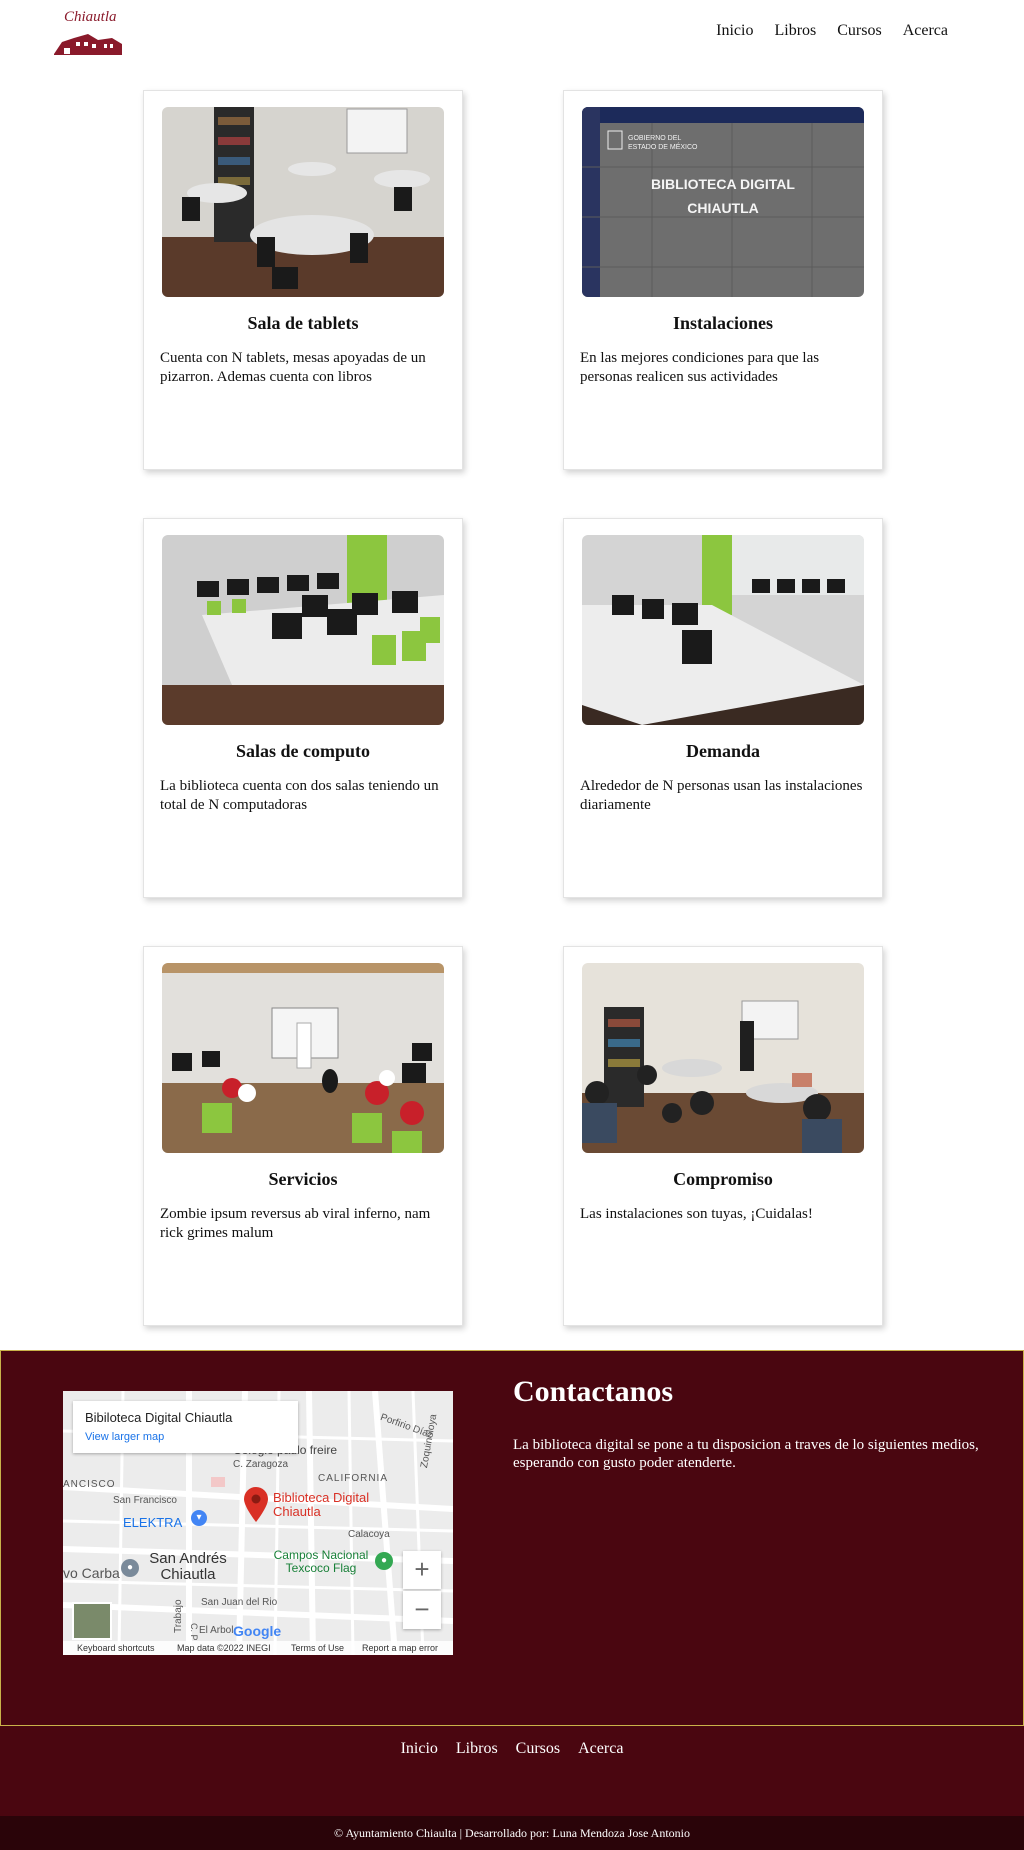  What do you see at coordinates (419, 1748) in the screenshot?
I see `footer-nav-inicio: Inicio` at bounding box center [419, 1748].